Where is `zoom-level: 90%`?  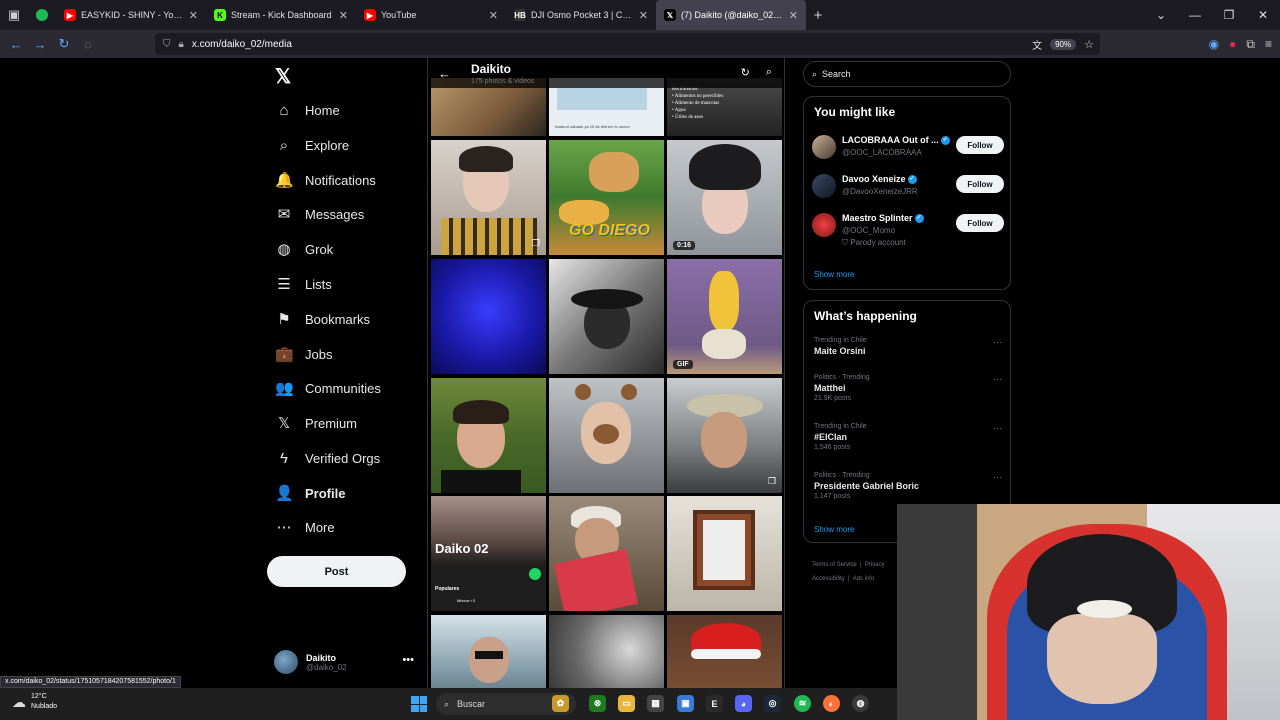 zoom-level: 90% is located at coordinates (1063, 44).